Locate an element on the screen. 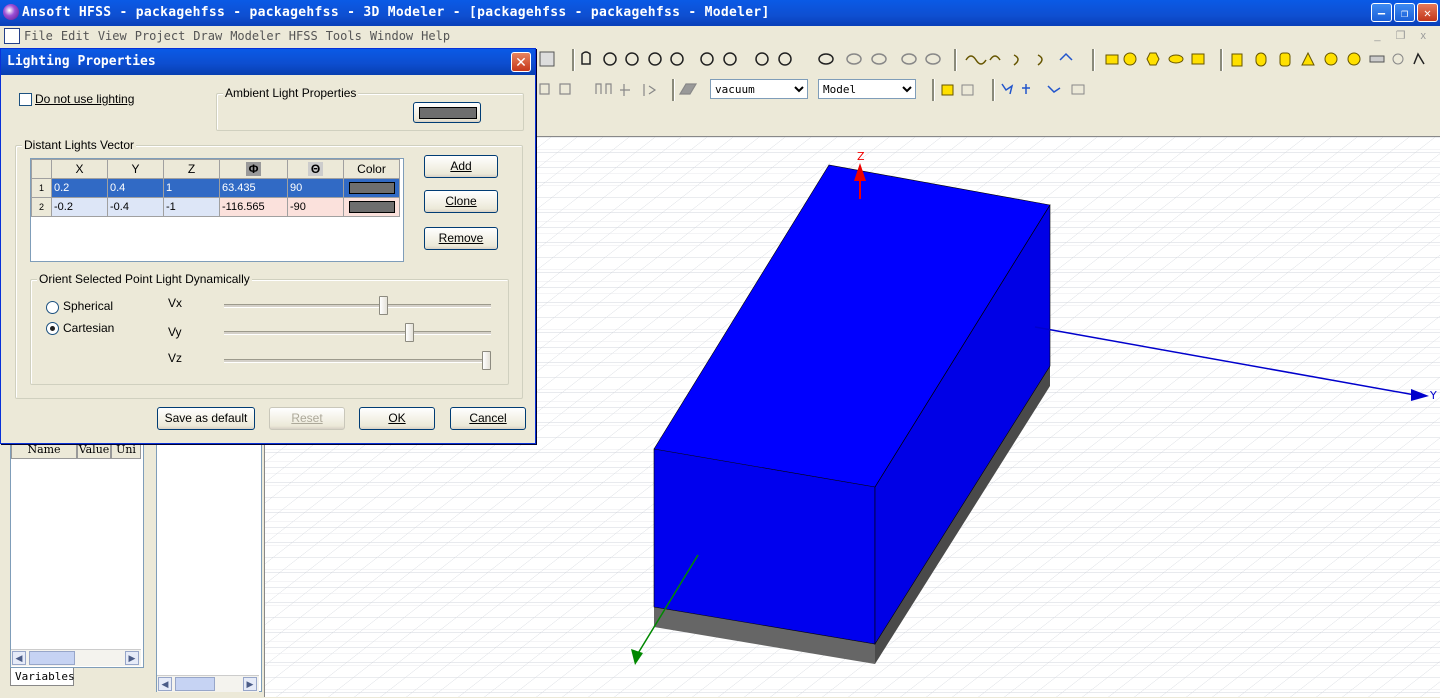 Image resolution: width=1440 pixels, height=698 pixels. table-row: 2 -0.2 -0.4 -1 -116.565 -90 is located at coordinates (215, 207).